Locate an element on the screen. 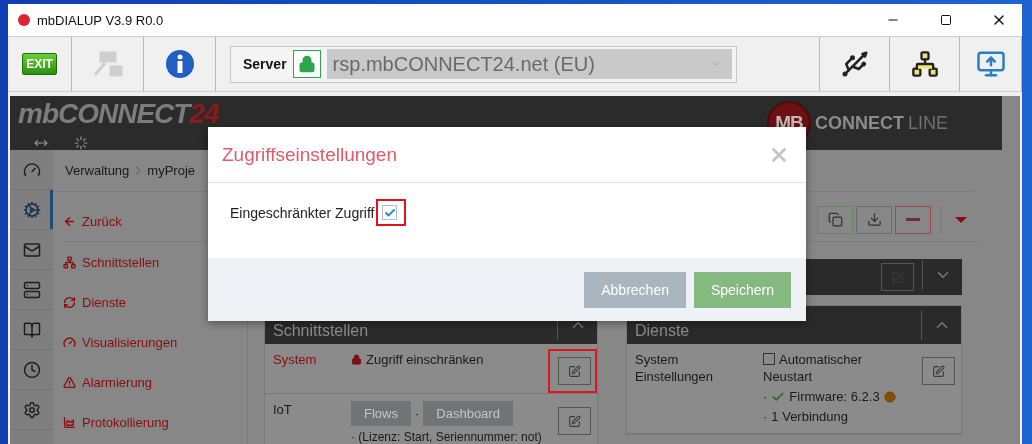 This screenshot has height=444, width=1032. connection-count: 1 Verbindung is located at coordinates (809, 416).